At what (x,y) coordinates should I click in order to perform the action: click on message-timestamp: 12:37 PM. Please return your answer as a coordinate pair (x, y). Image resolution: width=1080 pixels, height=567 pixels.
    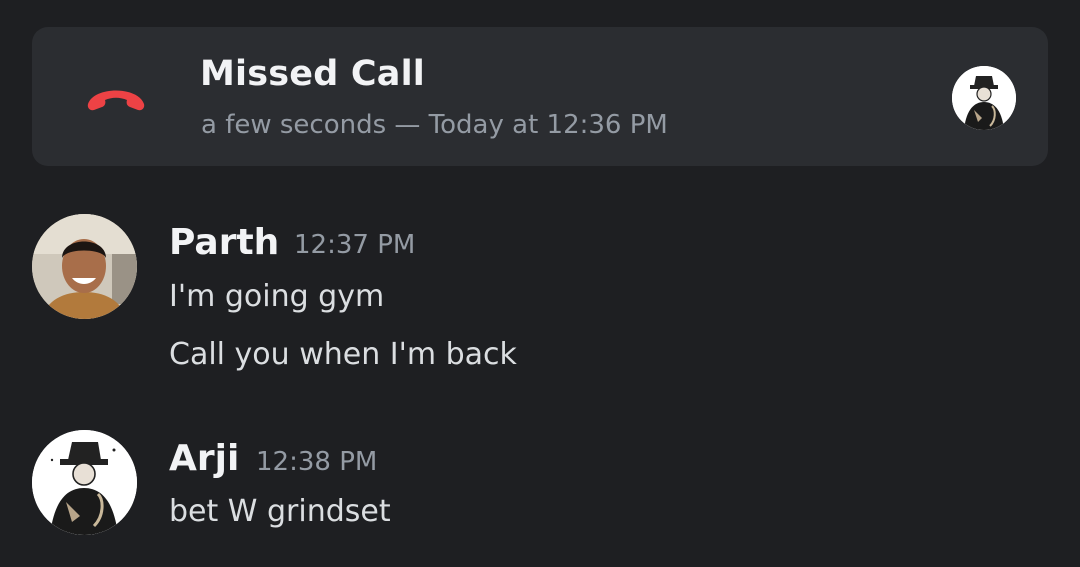
    Looking at the image, I should click on (355, 245).